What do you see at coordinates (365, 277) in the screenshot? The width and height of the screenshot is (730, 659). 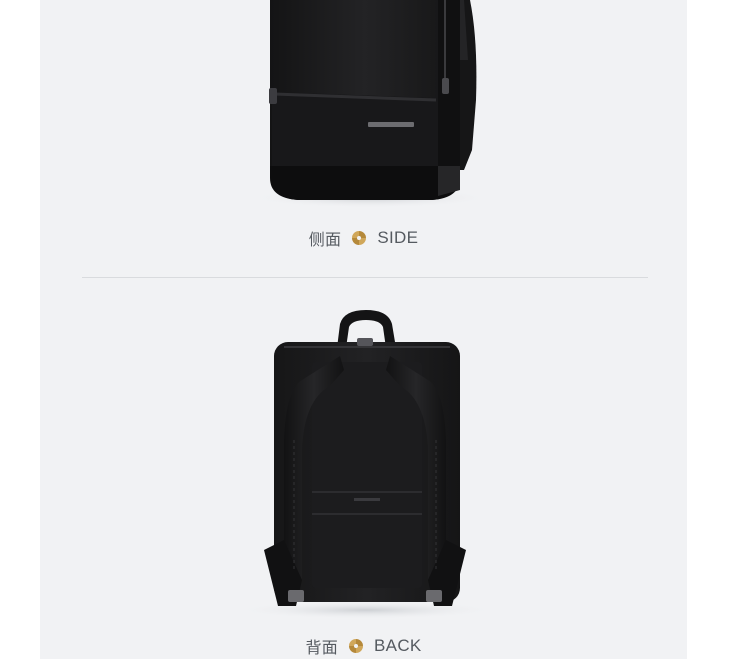 I see `section-divider` at bounding box center [365, 277].